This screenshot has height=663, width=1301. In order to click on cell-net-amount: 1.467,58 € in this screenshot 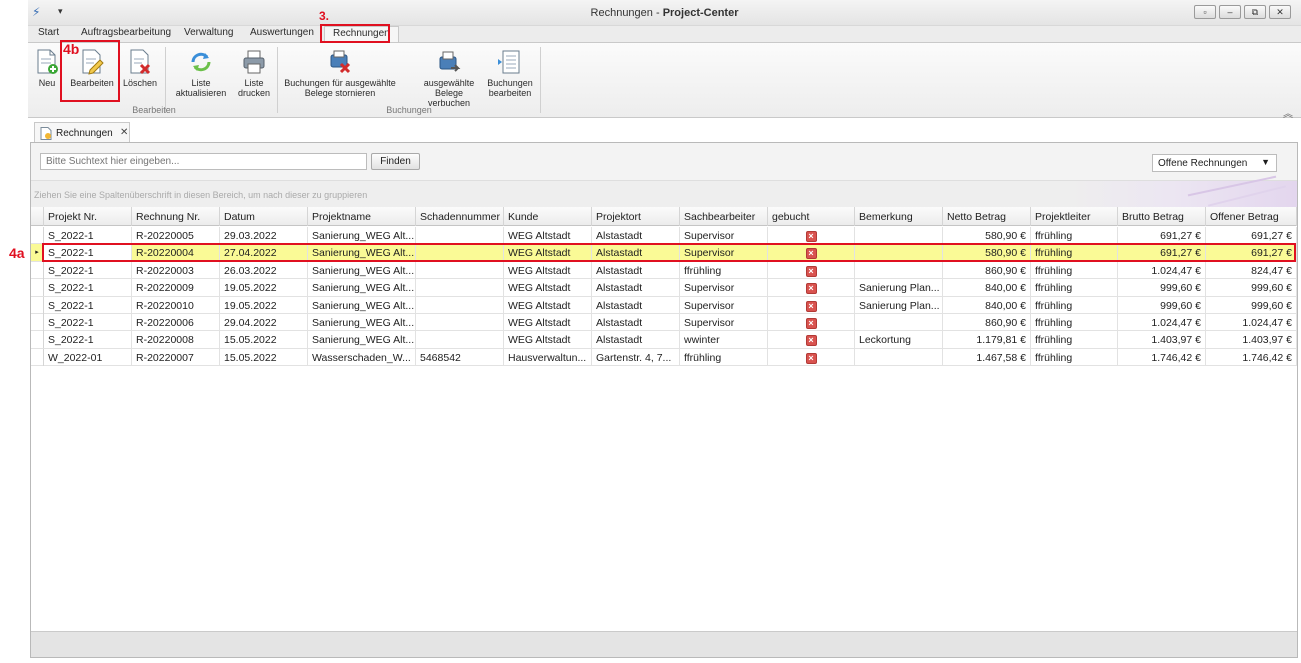, I will do `click(987, 357)`.